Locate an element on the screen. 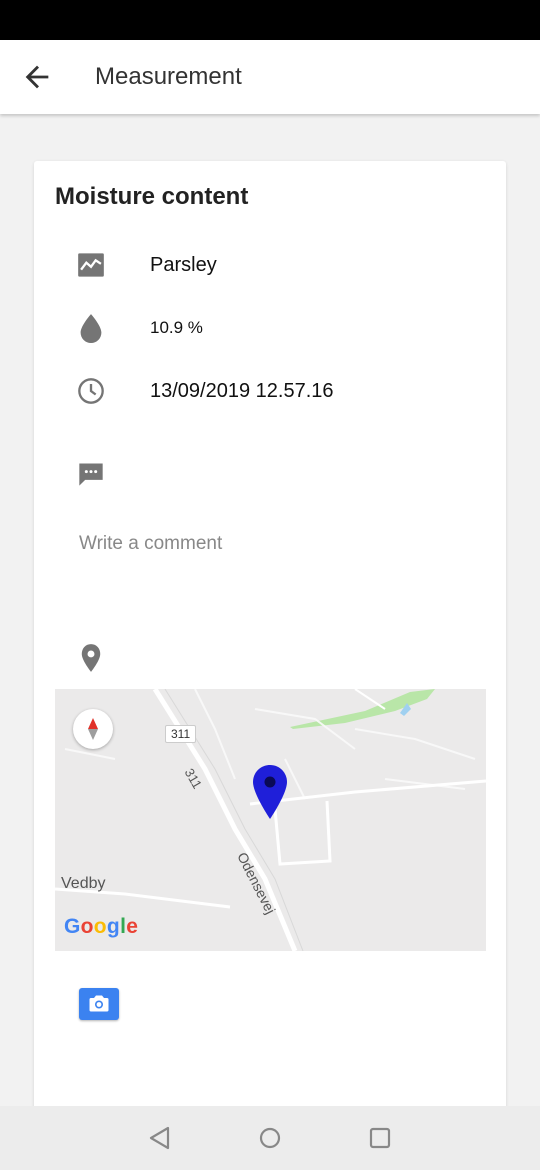 This screenshot has width=540, height=1170. comment-input: Write a comment is located at coordinates (150, 544).